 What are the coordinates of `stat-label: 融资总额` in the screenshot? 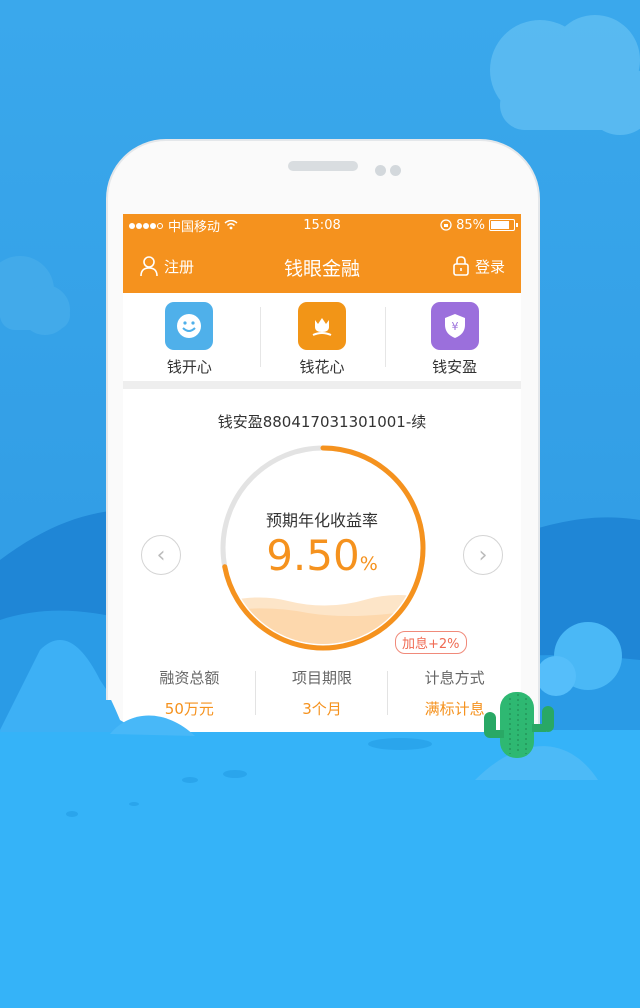 It's located at (189, 678).